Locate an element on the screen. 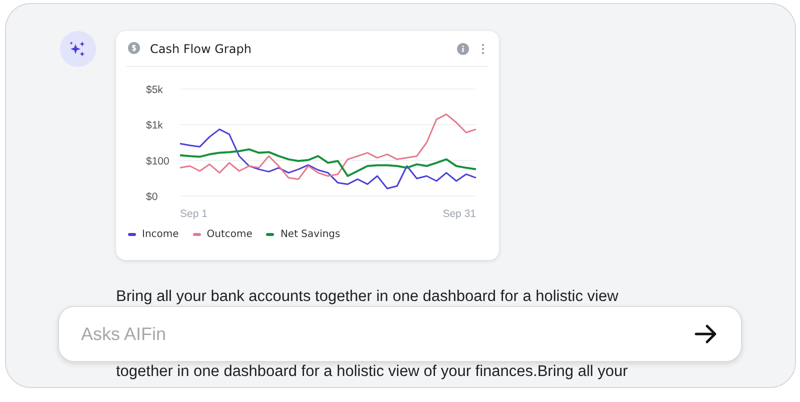  arrow-right-icon is located at coordinates (706, 334).